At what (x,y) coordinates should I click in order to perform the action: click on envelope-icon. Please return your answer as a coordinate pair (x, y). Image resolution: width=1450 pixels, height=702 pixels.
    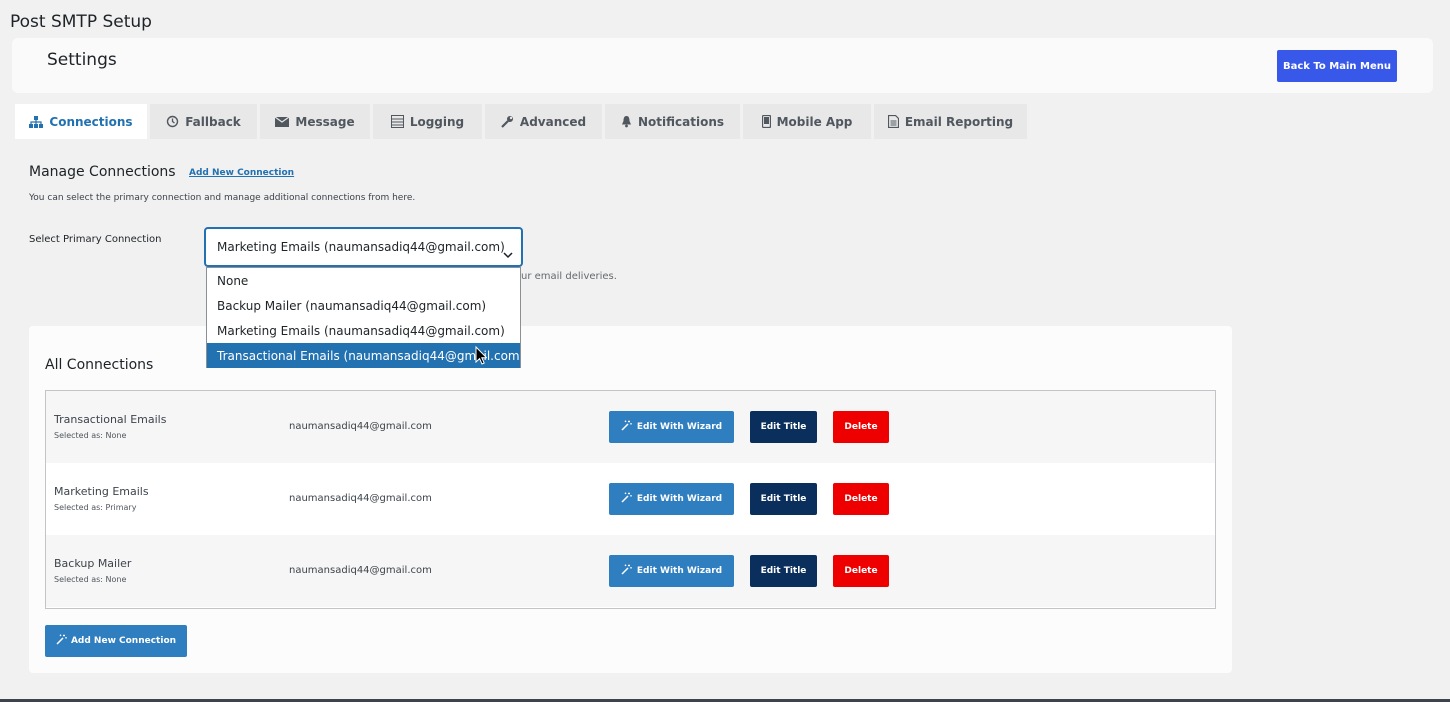
    Looking at the image, I should click on (282, 121).